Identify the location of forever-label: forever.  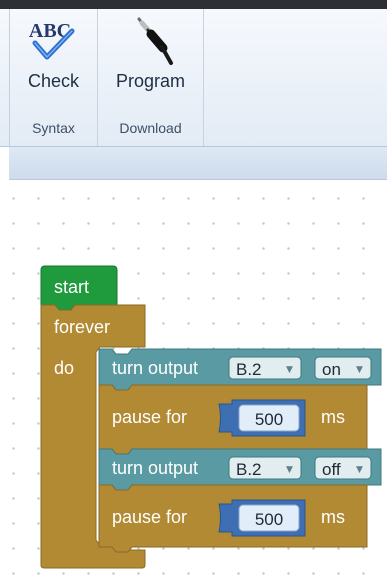
(82, 327).